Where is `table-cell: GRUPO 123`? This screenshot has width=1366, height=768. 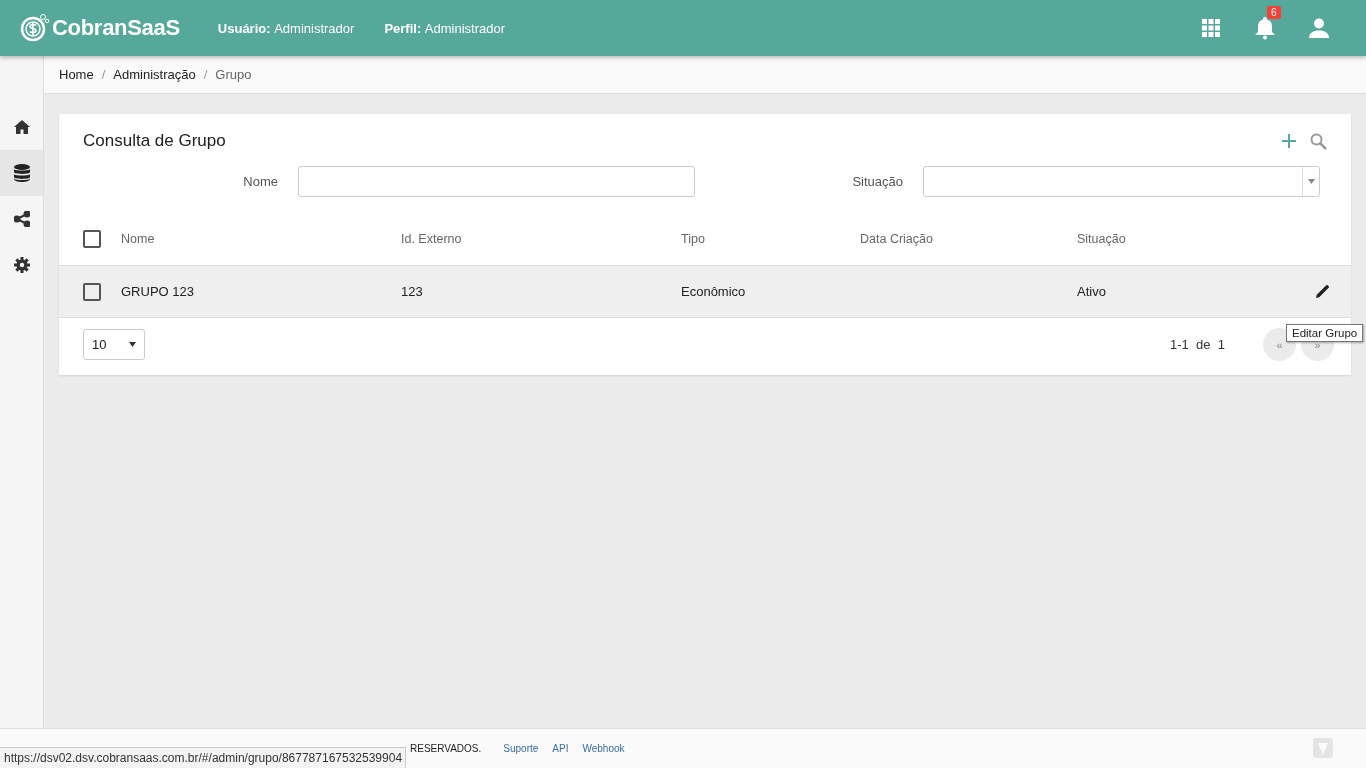
table-cell: GRUPO 123 is located at coordinates (157, 291).